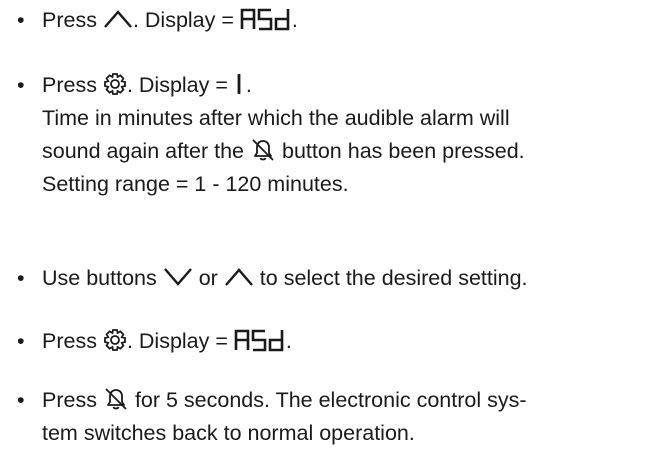  What do you see at coordinates (342, 341) in the screenshot?
I see `step-4-line: Press . Display = .` at bounding box center [342, 341].